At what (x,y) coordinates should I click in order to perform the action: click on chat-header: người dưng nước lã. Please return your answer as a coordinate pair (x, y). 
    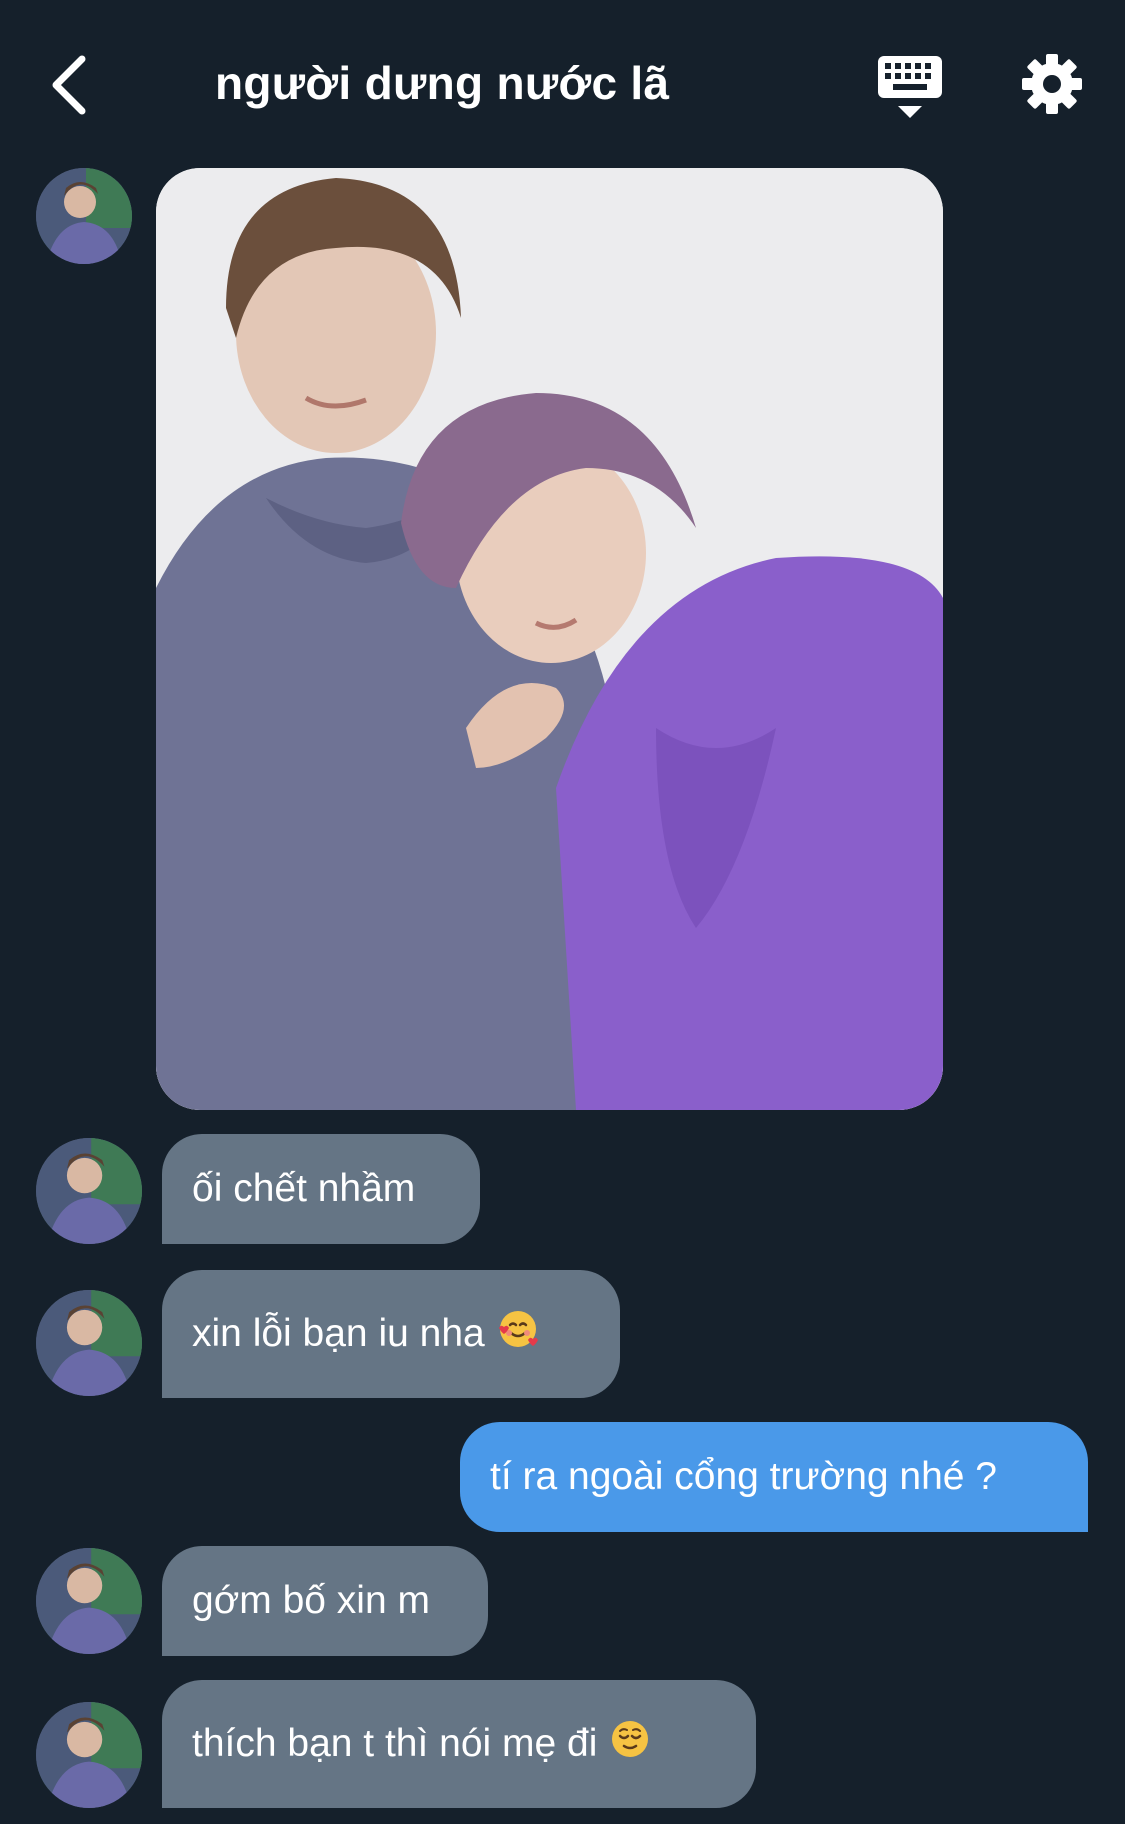
    Looking at the image, I should click on (562, 80).